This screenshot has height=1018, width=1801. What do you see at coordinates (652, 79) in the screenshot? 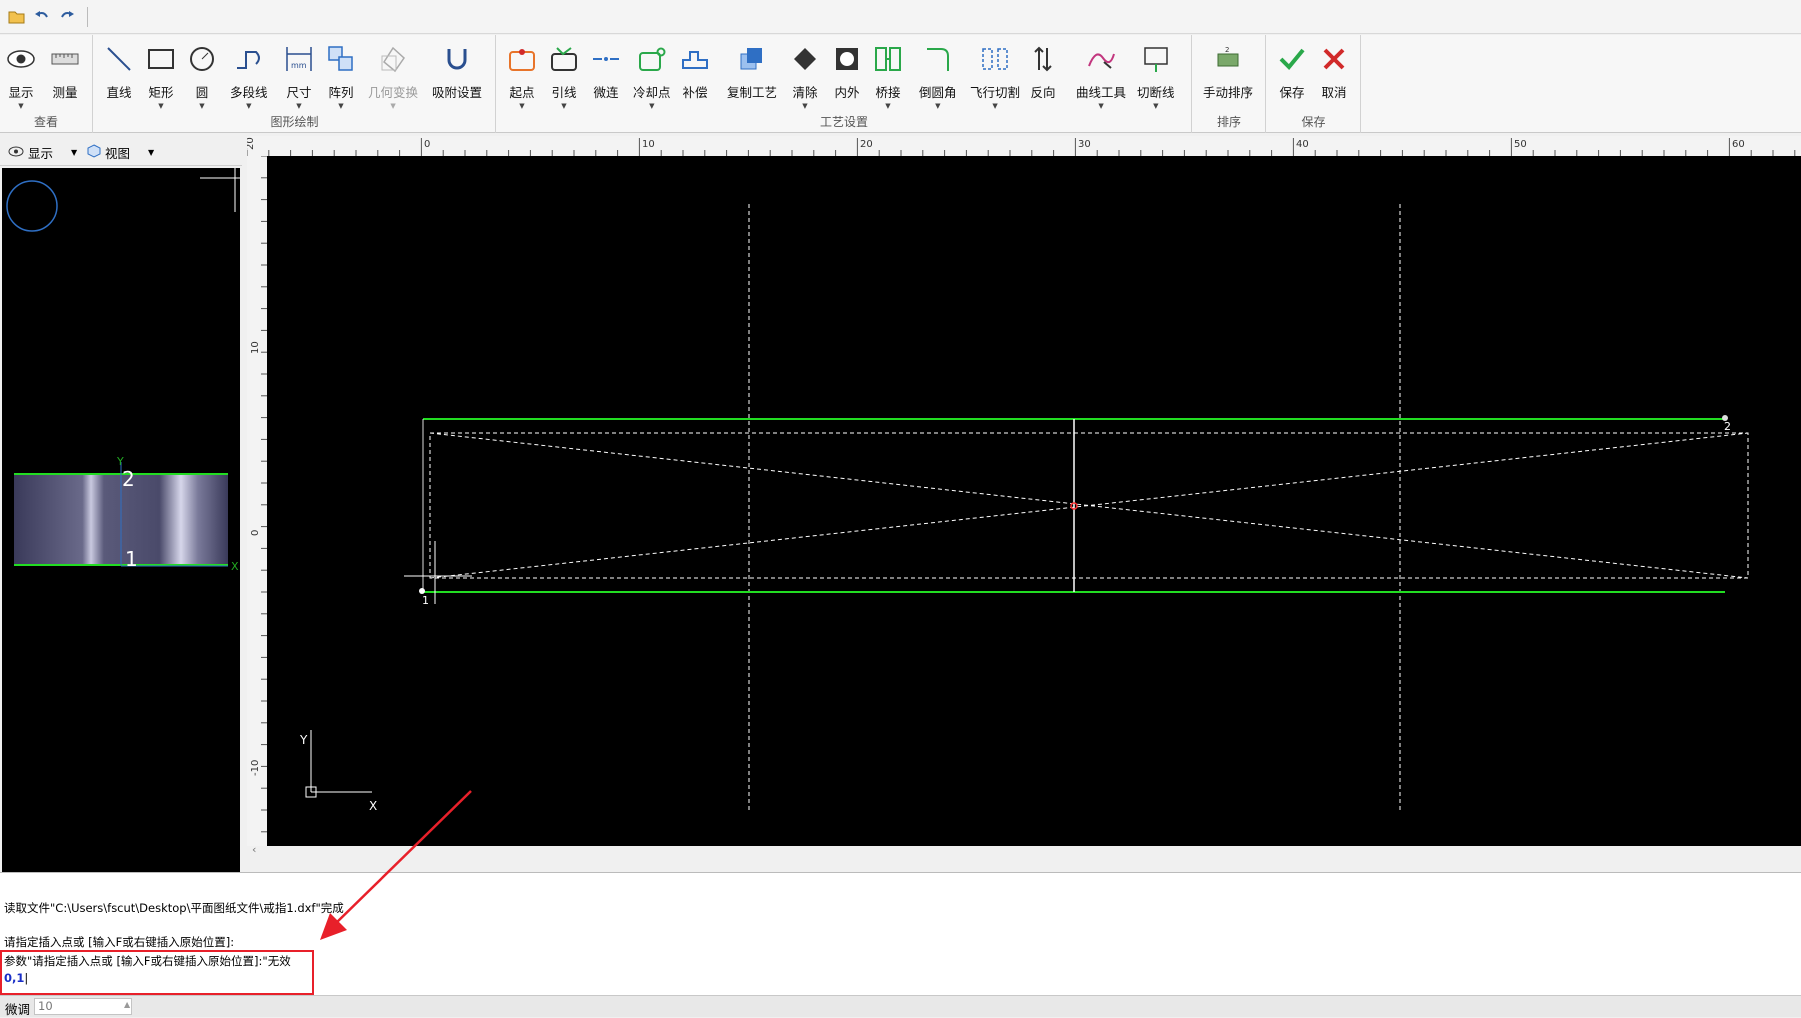
I see `cooling-point-button: 冷却点 ▼` at bounding box center [652, 79].